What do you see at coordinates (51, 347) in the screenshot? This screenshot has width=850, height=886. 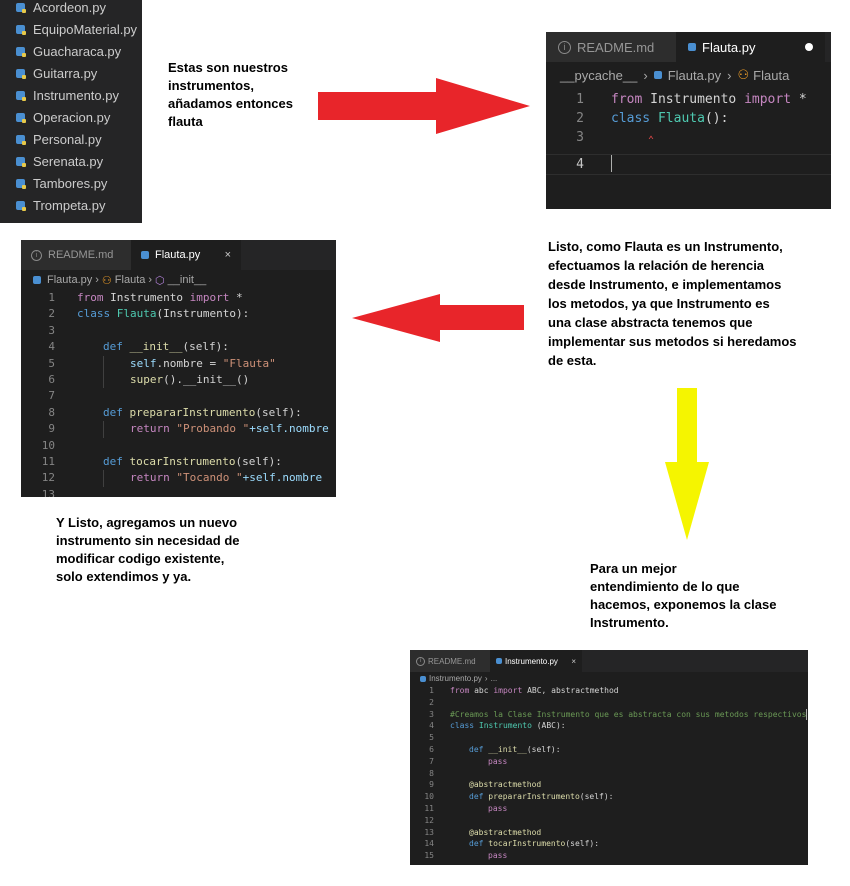 I see `line-number: 4` at bounding box center [51, 347].